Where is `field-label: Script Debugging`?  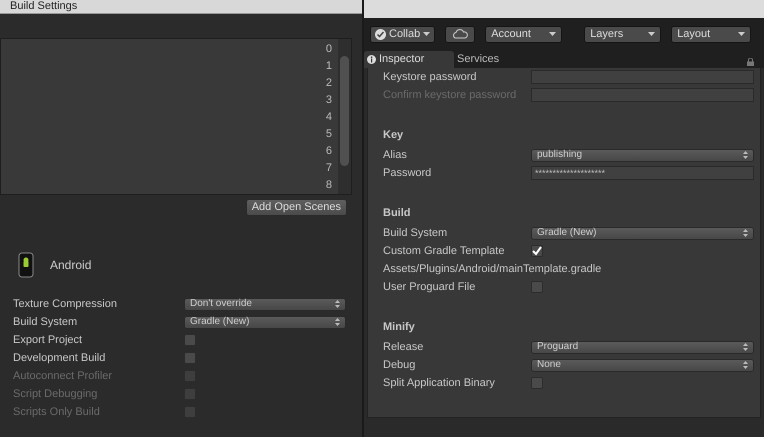 field-label: Script Debugging is located at coordinates (55, 394).